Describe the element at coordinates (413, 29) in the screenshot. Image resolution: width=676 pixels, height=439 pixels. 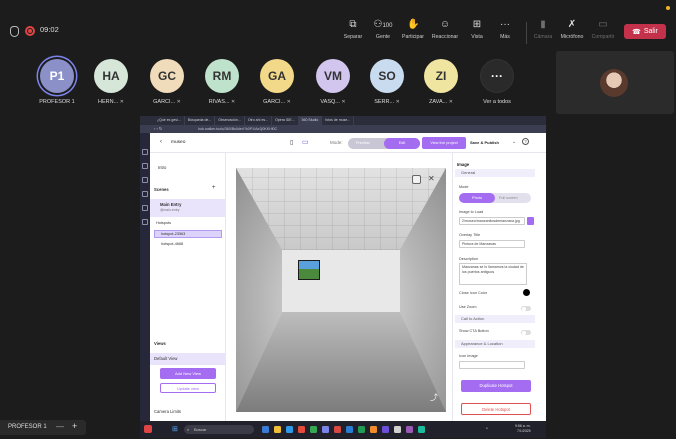
I see `participate-button: ✋ Participar` at that location.